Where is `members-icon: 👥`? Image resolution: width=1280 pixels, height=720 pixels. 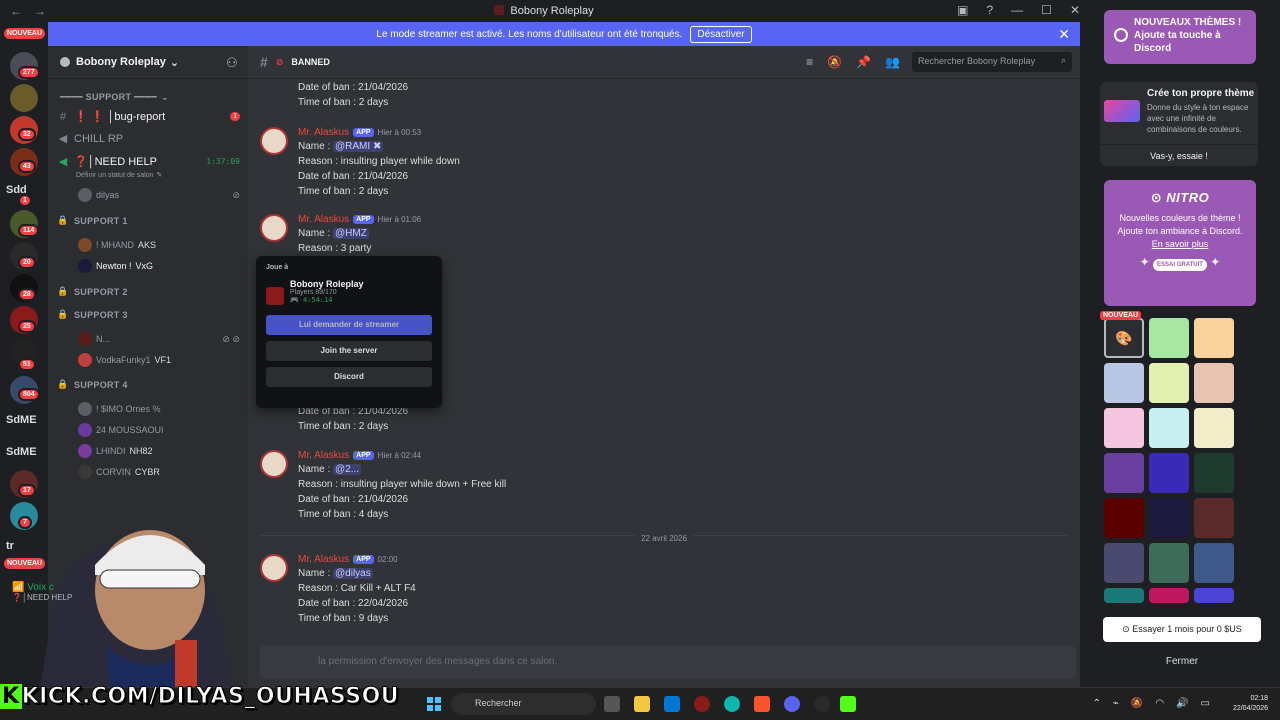 members-icon: 👥 is located at coordinates (892, 62).